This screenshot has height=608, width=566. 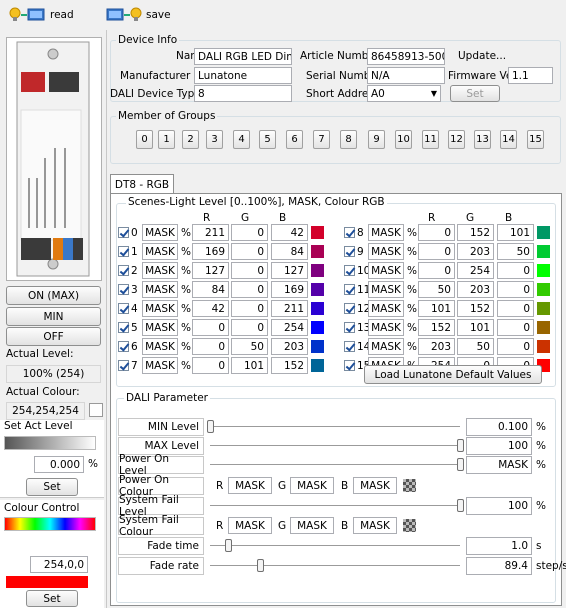 What do you see at coordinates (289, 232) in the screenshot?
I see `scene-0-b: 42` at bounding box center [289, 232].